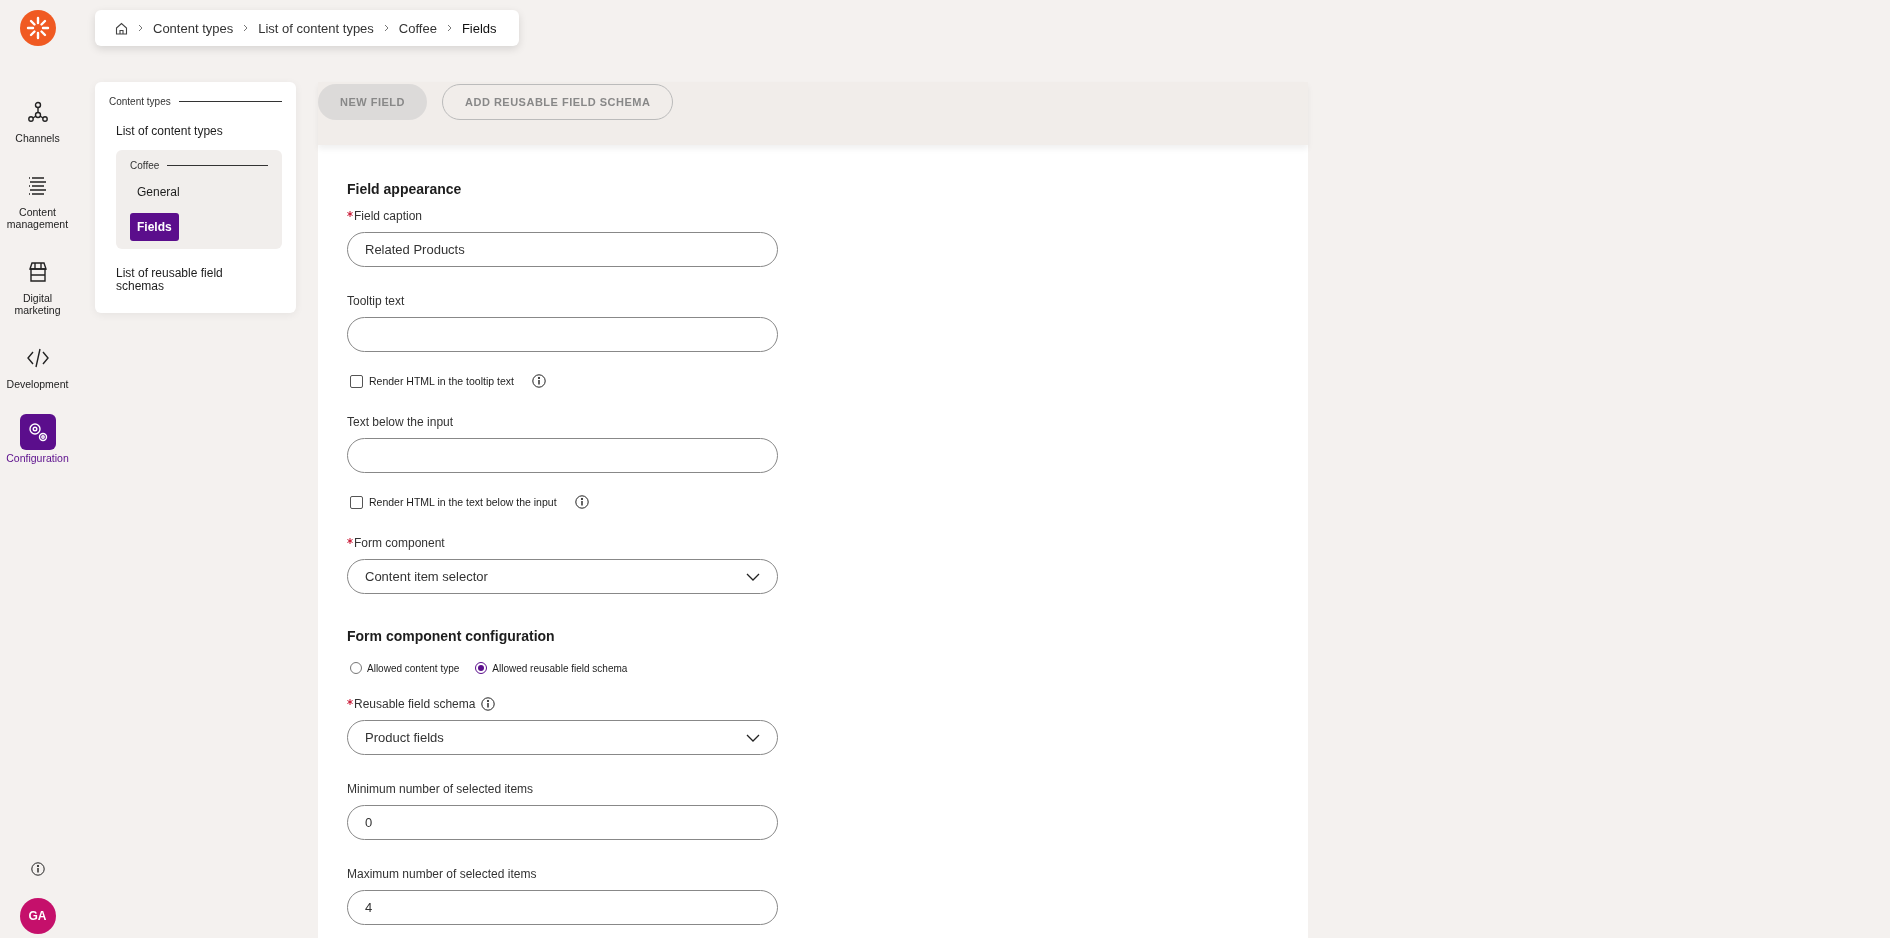 This screenshot has width=1890, height=938. What do you see at coordinates (37, 112) in the screenshot?
I see `network-icon` at bounding box center [37, 112].